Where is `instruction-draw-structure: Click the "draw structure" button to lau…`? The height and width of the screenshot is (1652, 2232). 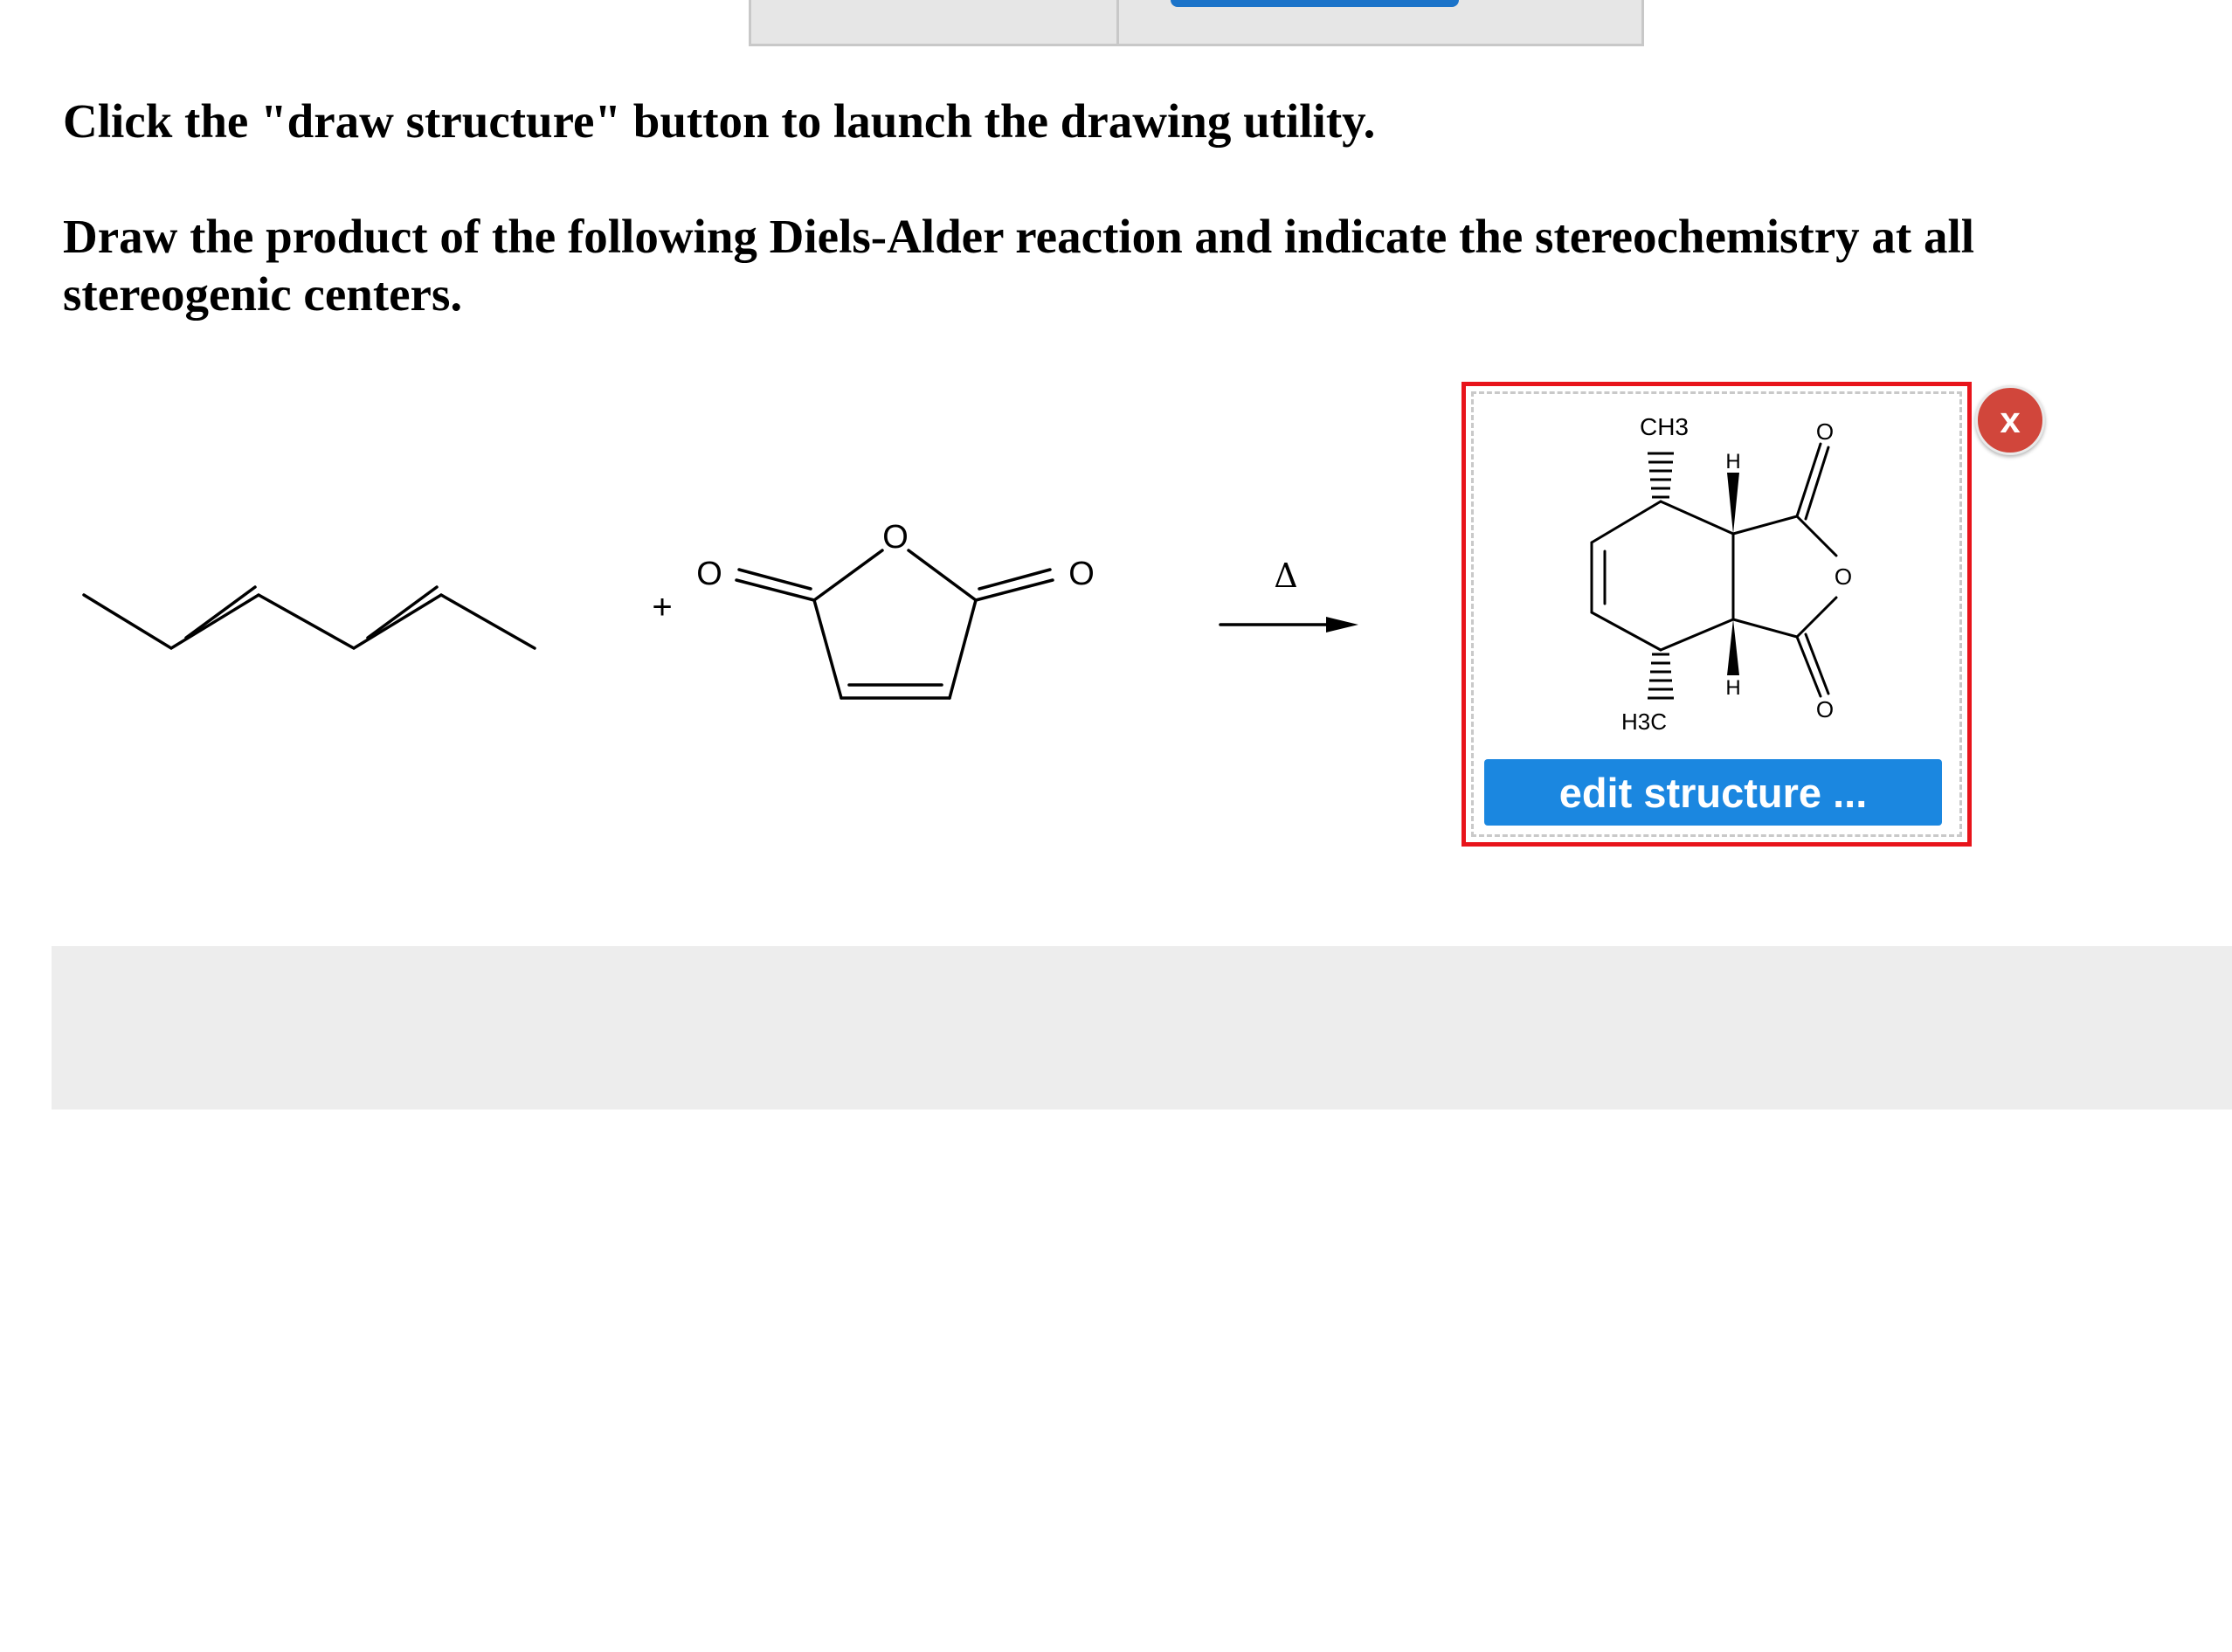
instruction-draw-structure: Click the "draw structure" button to lau… is located at coordinates (719, 121).